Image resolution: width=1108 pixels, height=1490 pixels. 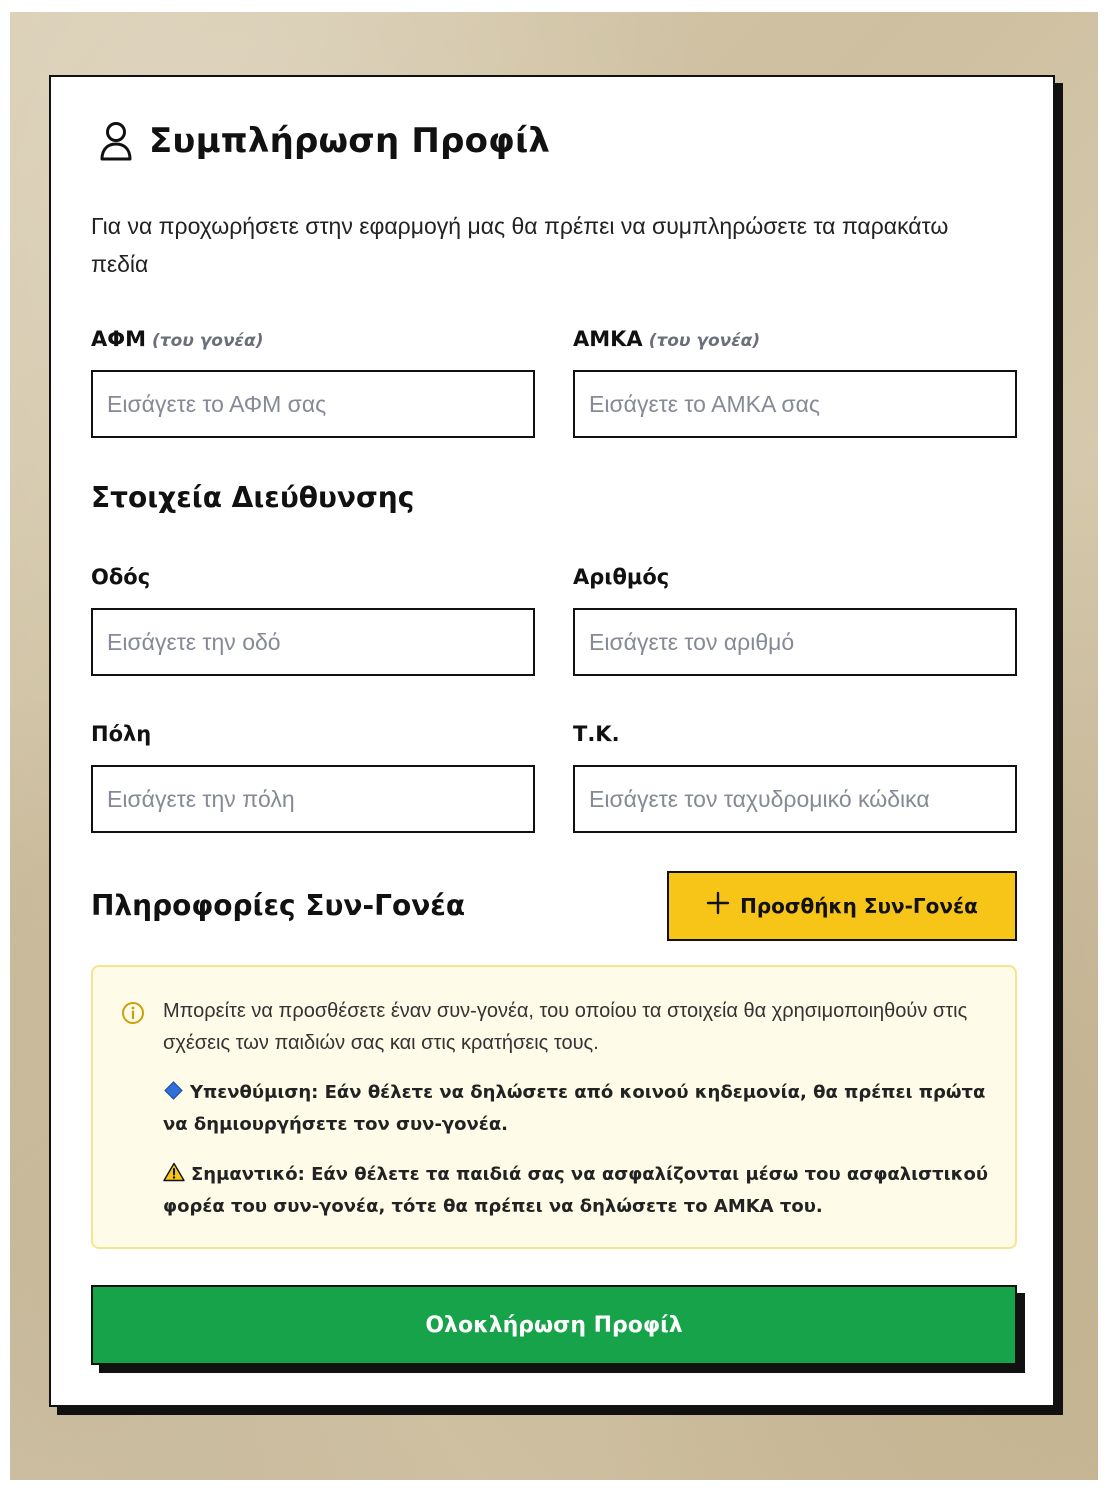 I want to click on user-icon, so click(x=116, y=141).